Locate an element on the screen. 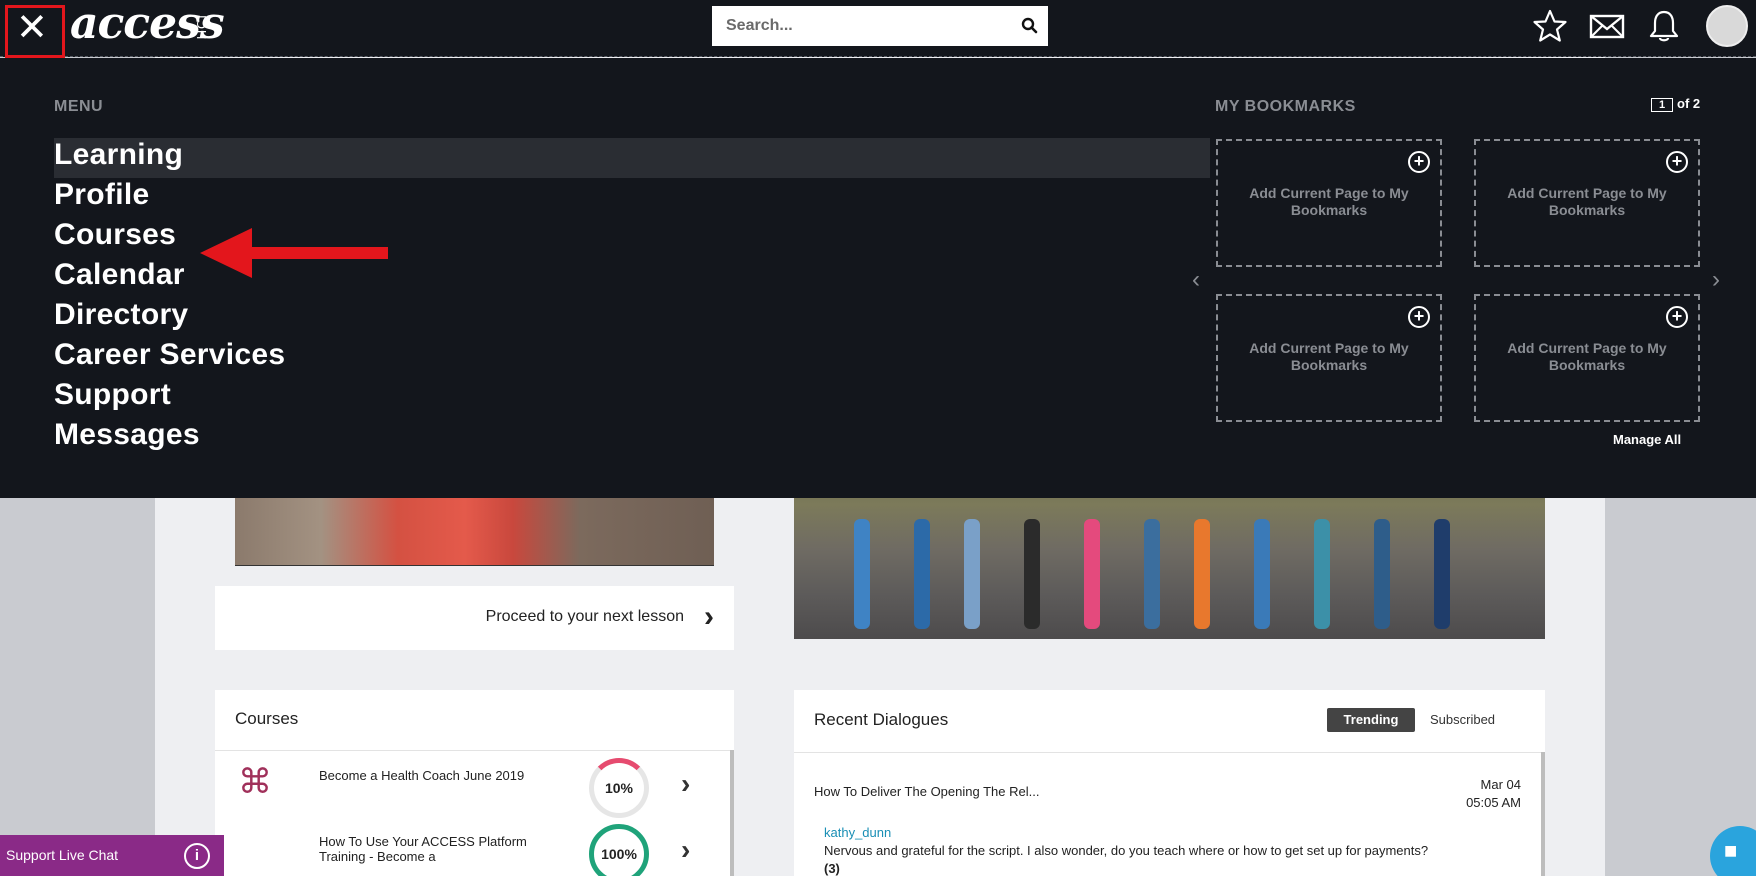 This screenshot has width=1756, height=876. course-progress-ring: 10% is located at coordinates (619, 788).